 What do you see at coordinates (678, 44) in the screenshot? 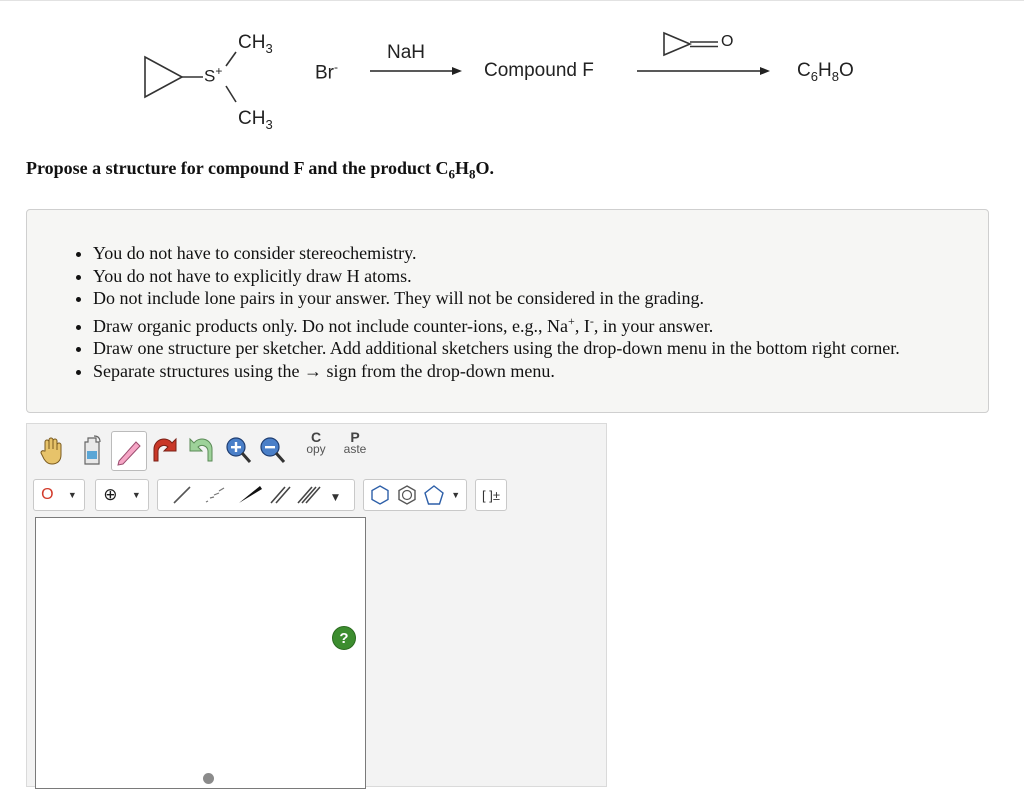
I see `cyclopropanone-ring` at bounding box center [678, 44].